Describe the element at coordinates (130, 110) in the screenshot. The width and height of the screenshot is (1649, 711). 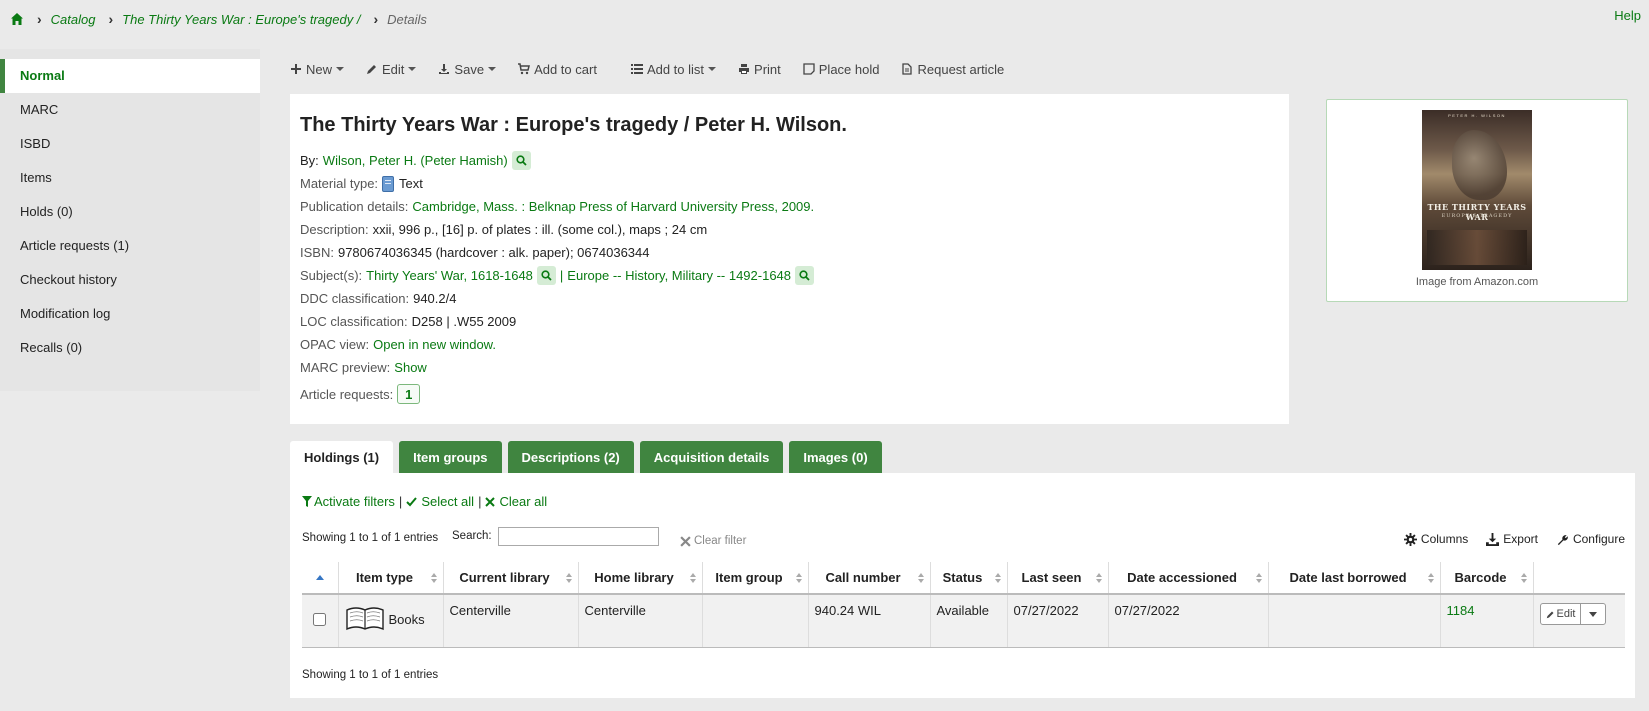
I see `sidebar-item-marc: MARC` at that location.